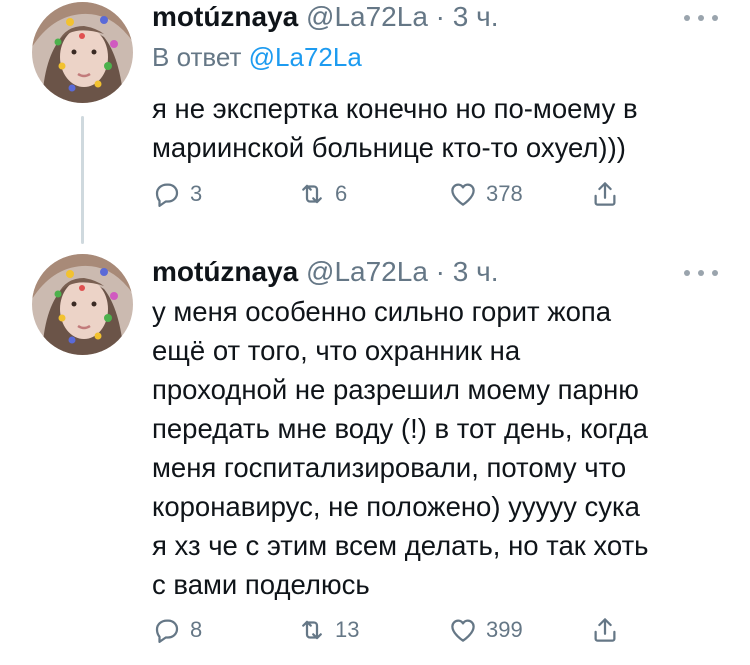 This screenshot has width=750, height=665. What do you see at coordinates (196, 629) in the screenshot?
I see `reply-count: 8` at bounding box center [196, 629].